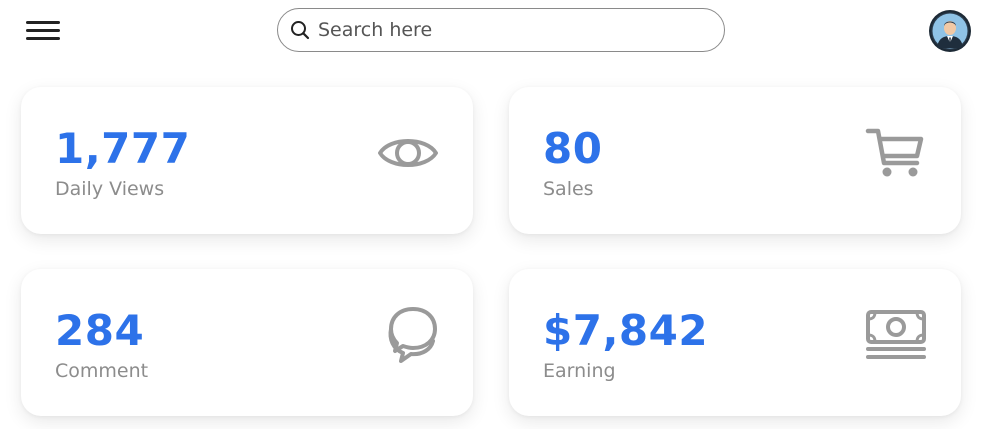  I want to click on eye-icon, so click(408, 153).